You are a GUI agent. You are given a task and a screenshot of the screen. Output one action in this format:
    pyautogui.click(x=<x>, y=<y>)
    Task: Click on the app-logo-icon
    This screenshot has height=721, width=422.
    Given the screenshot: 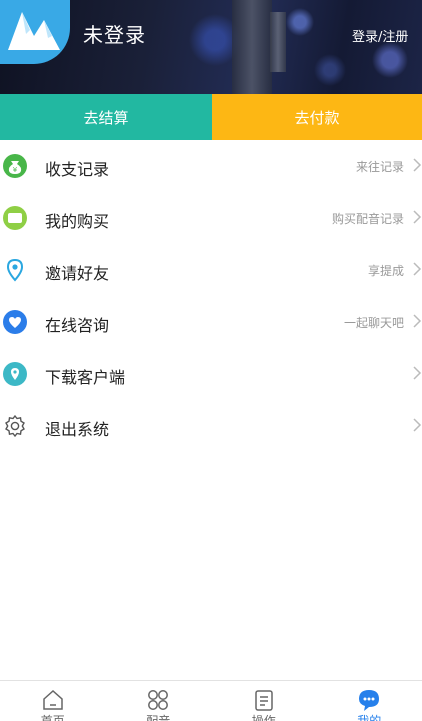 What is the action you would take?
    pyautogui.click(x=34, y=31)
    